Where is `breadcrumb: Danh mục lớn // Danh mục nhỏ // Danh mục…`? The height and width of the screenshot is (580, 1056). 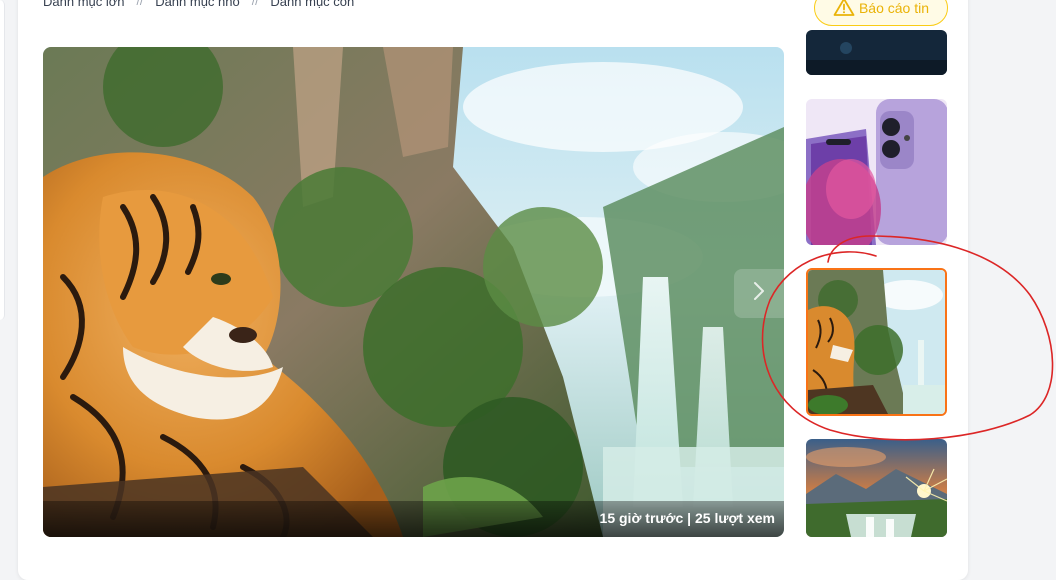 breadcrumb: Danh mục lớn // Danh mục nhỏ // Danh mục… is located at coordinates (198, 4).